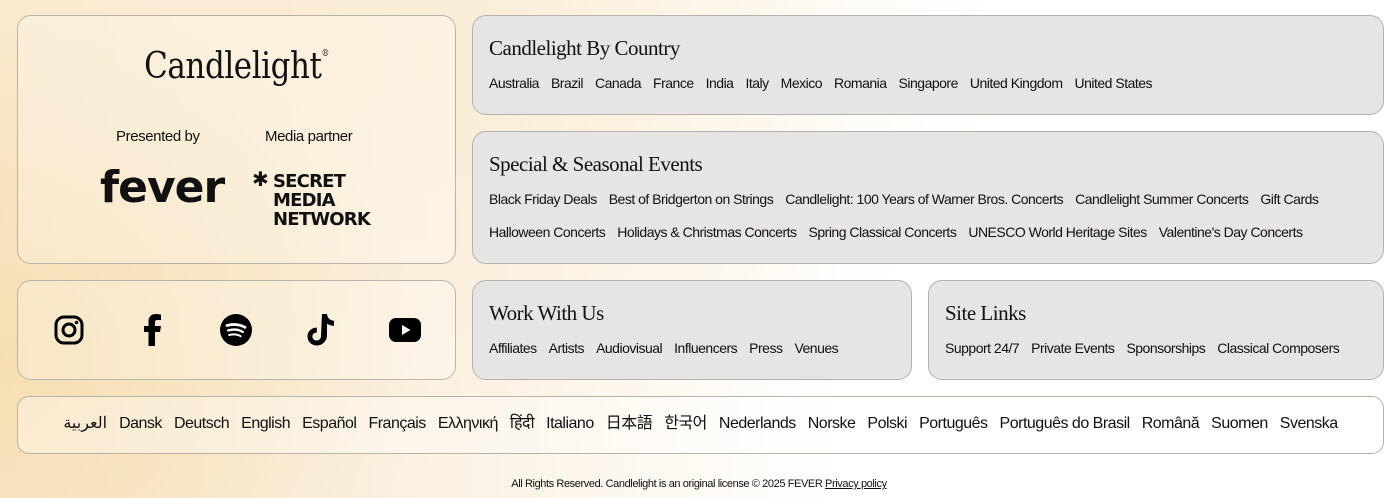 The height and width of the screenshot is (498, 1398). Describe the element at coordinates (1162, 199) in the screenshot. I see `seasonal-link: Candlelight Summer Concerts` at that location.